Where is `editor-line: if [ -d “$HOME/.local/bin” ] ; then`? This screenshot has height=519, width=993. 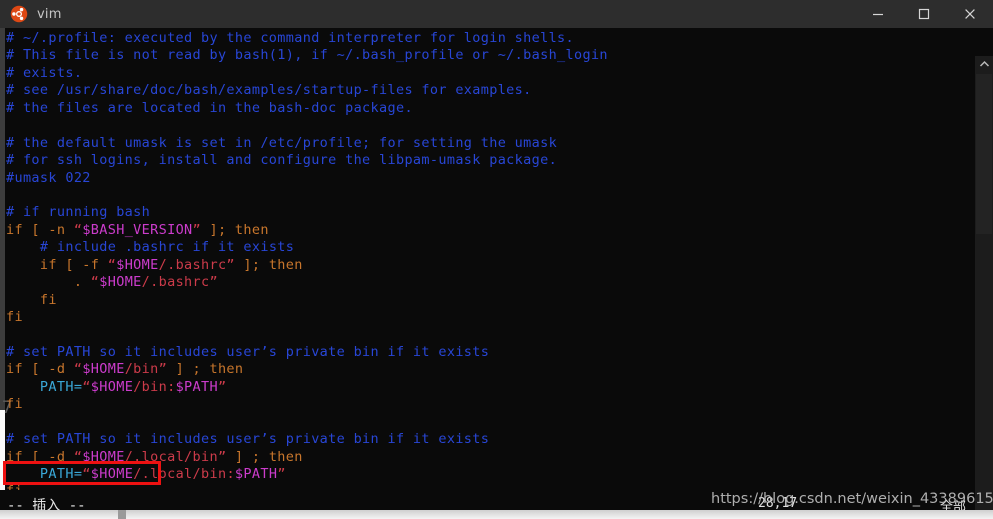 editor-line: if [ -d “$HOME/.local/bin” ] ; then is located at coordinates (307, 457).